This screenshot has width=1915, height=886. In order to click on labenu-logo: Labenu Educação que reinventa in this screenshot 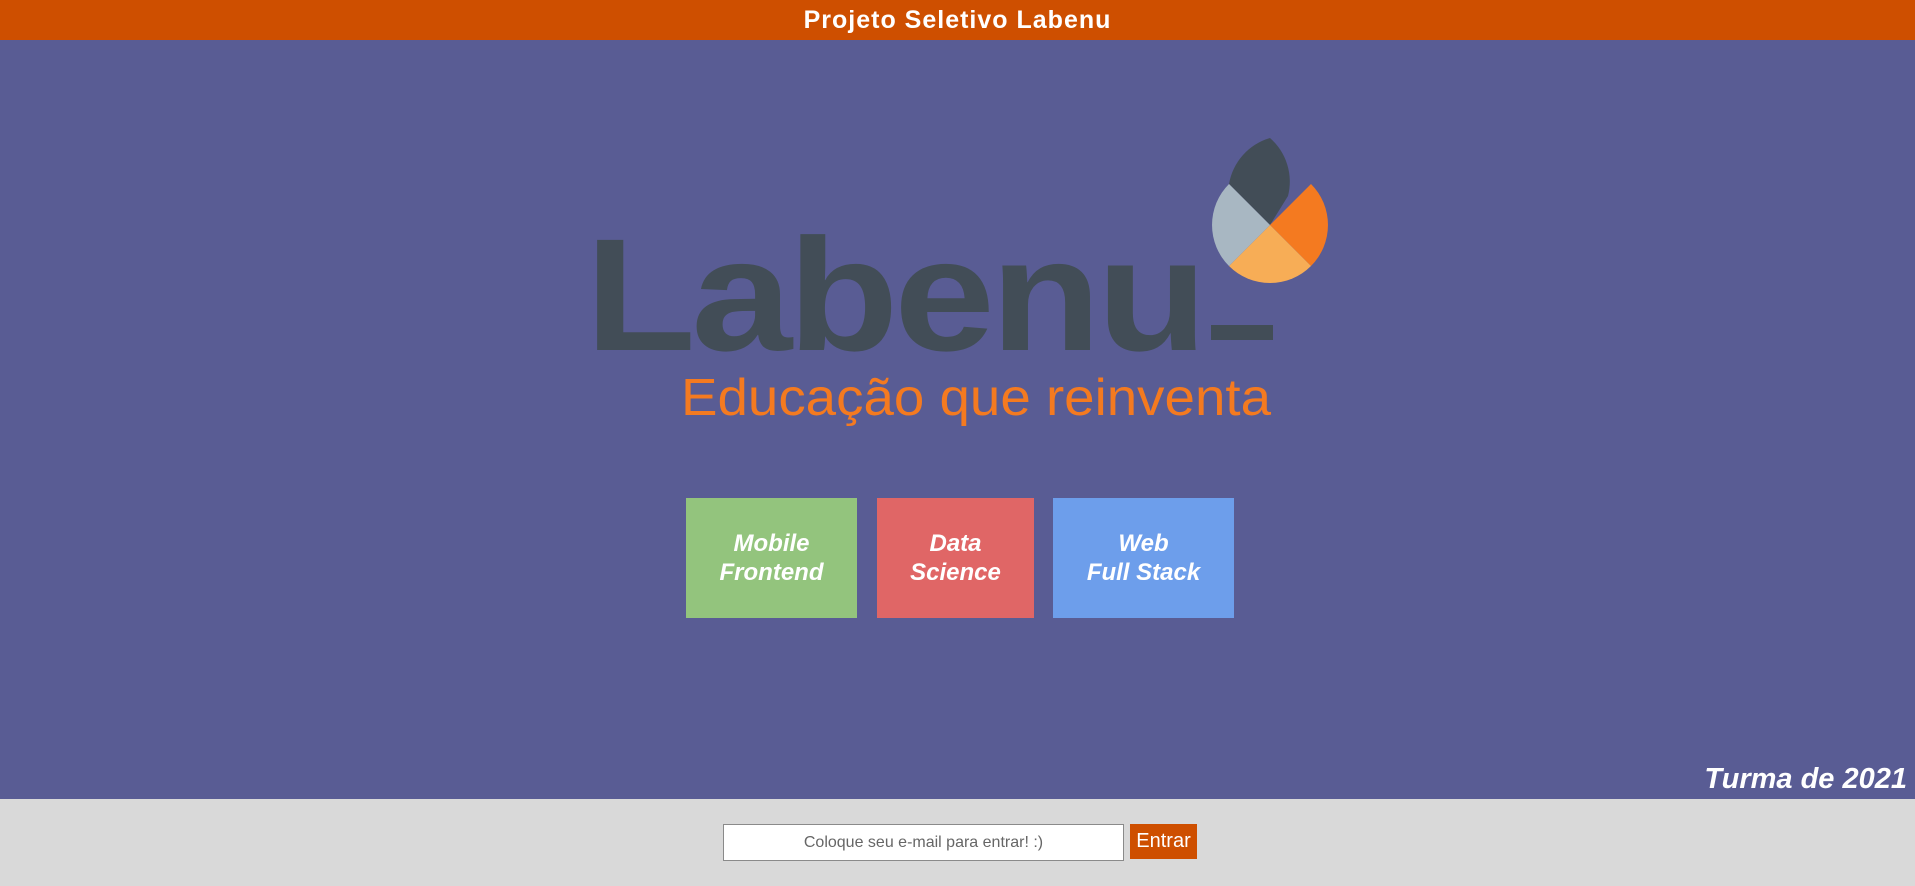, I will do `click(960, 280)`.